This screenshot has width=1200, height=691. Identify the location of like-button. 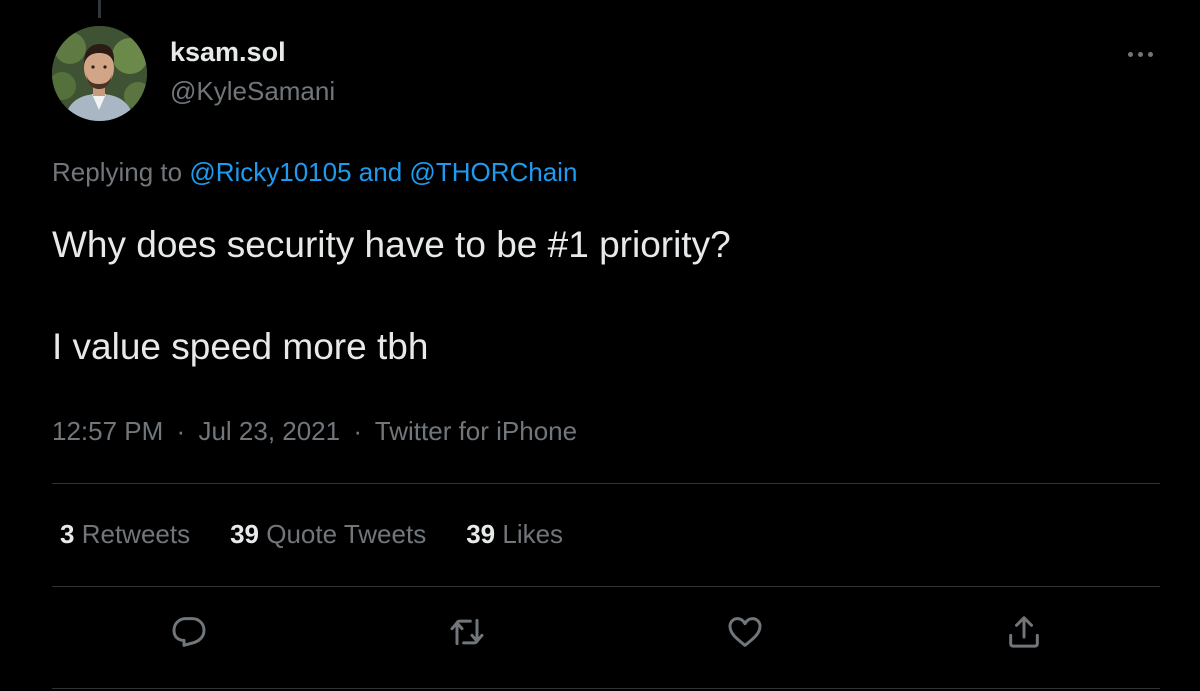
(745, 632).